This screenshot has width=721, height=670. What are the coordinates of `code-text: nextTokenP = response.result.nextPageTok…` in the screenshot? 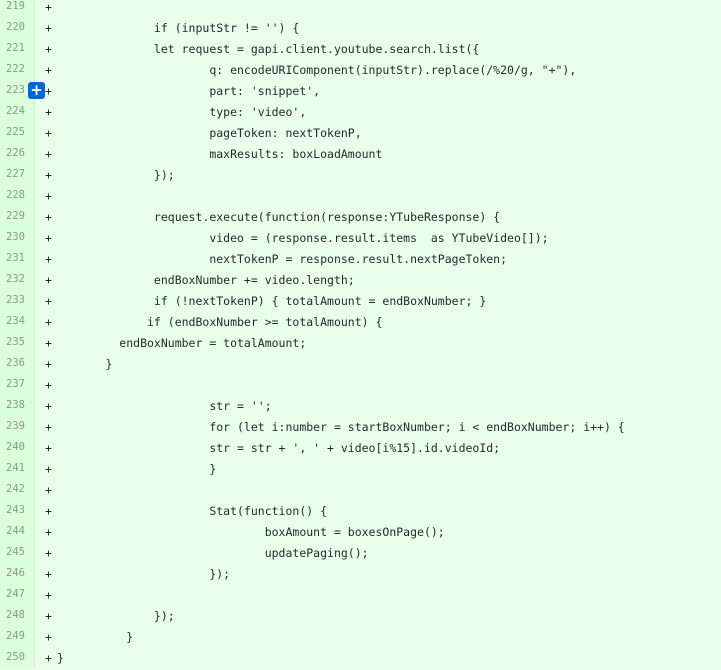 It's located at (282, 258).